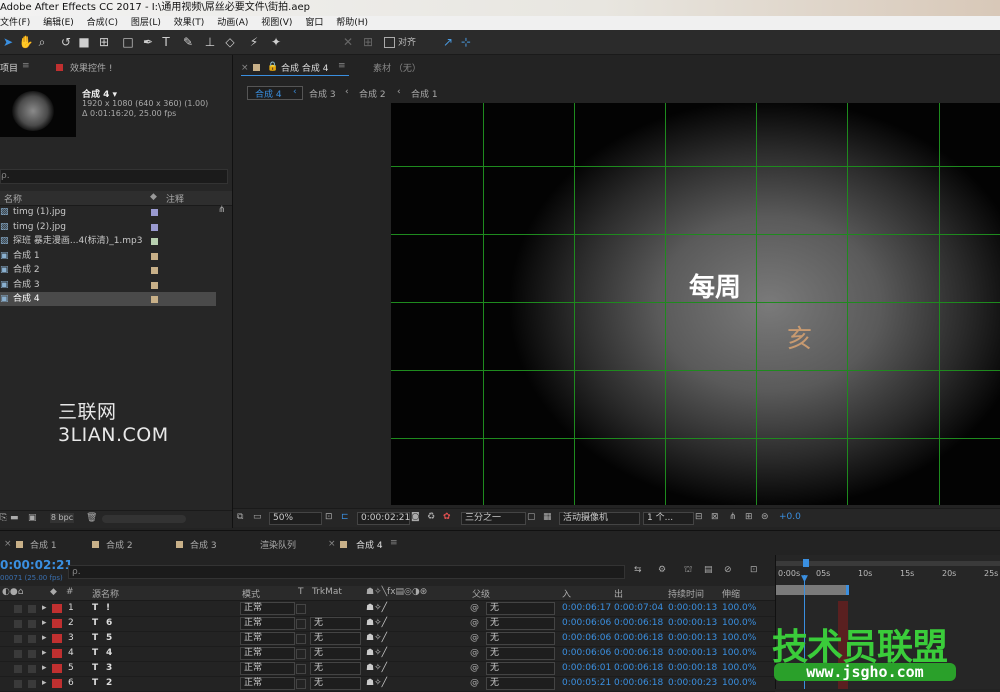 The height and width of the screenshot is (692, 1000). Describe the element at coordinates (188, 42) in the screenshot. I see `brush-tool-icon: ✎` at that location.